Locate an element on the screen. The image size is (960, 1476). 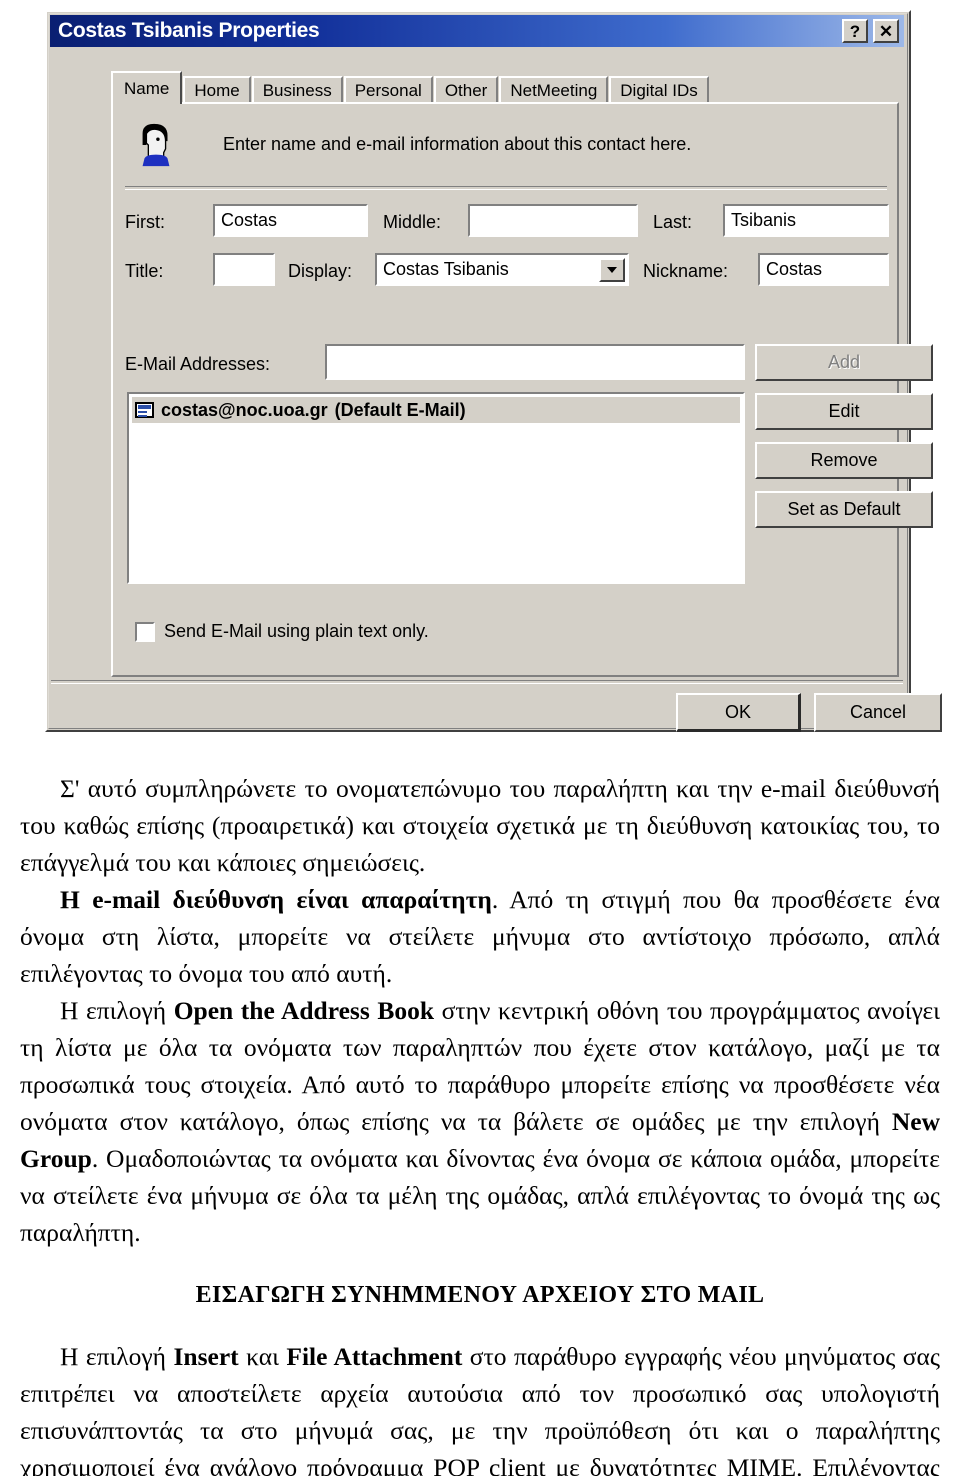
panel-divider is located at coordinates (506, 188).